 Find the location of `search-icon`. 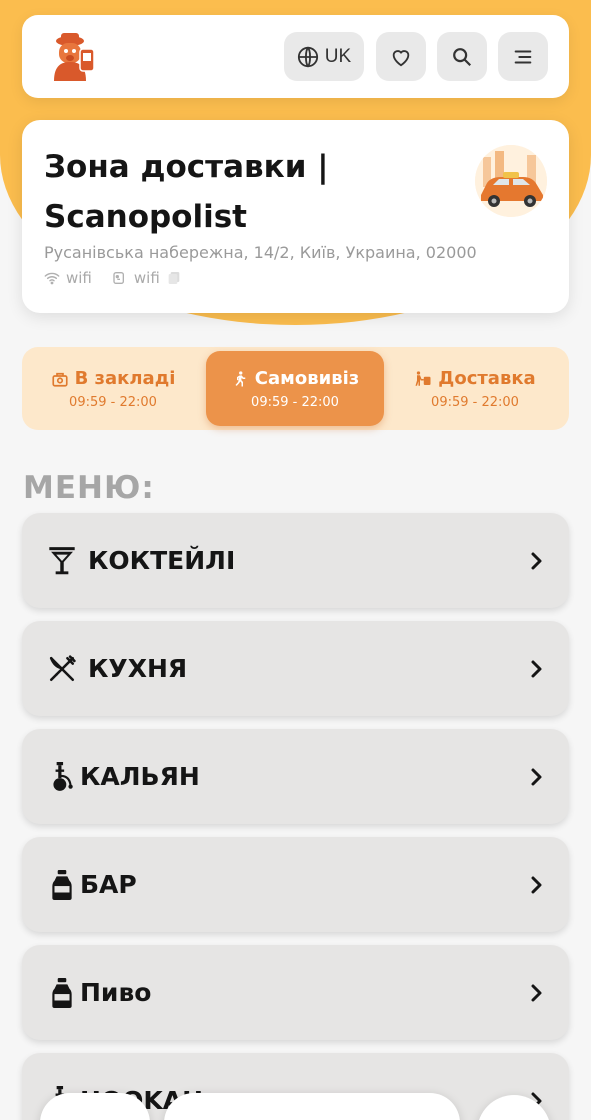

search-icon is located at coordinates (462, 56).